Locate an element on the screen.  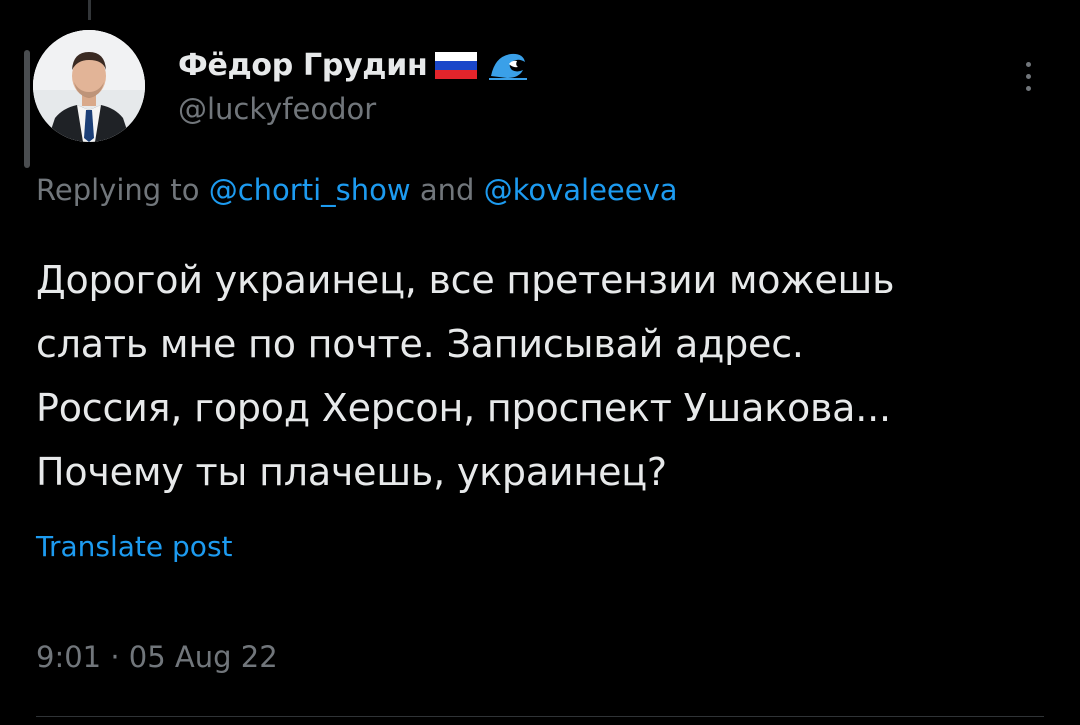
tweet-text-line: Почему ты плачешь, украинец? is located at coordinates (351, 472).